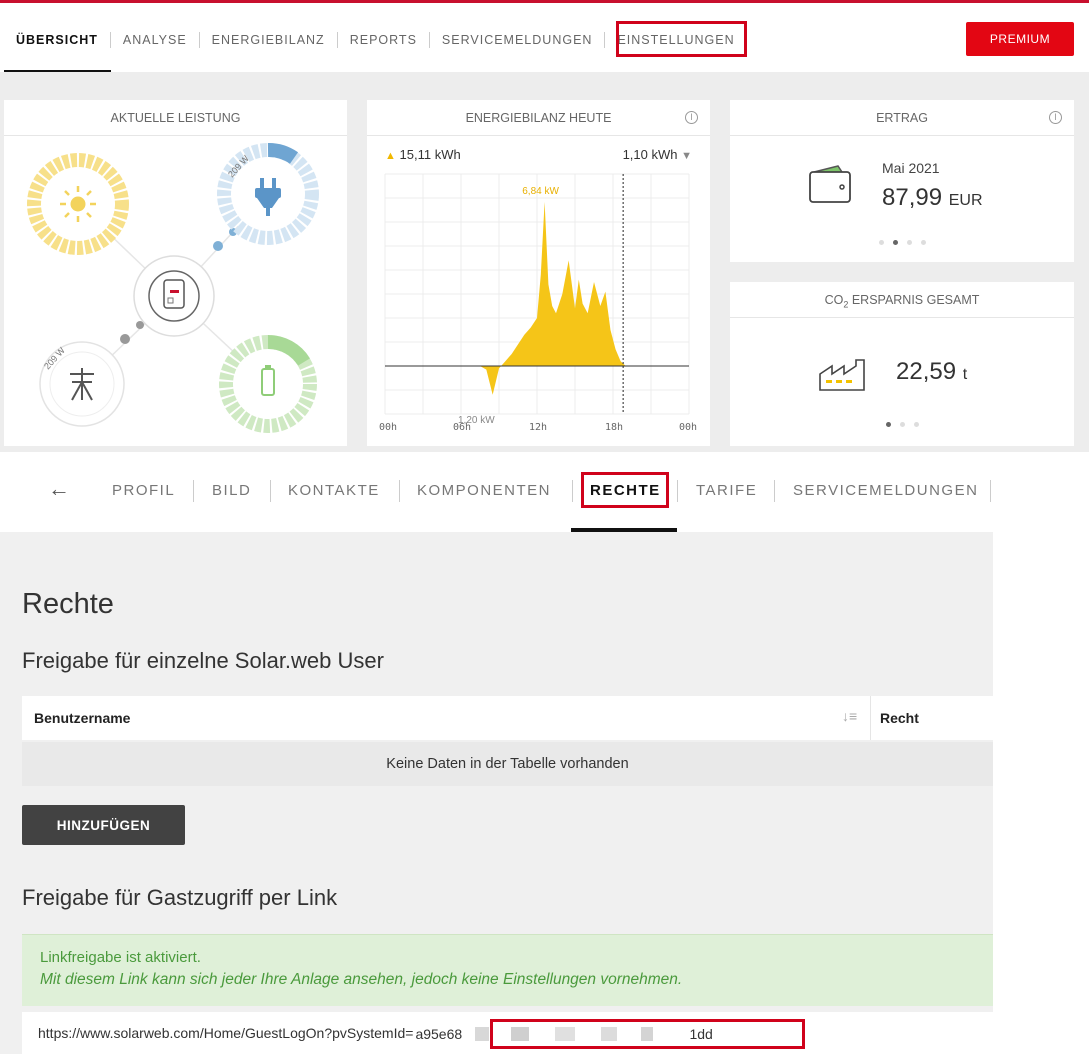 The width and height of the screenshot is (1089, 1055). What do you see at coordinates (482, 1034) in the screenshot?
I see `redaction-block` at bounding box center [482, 1034].